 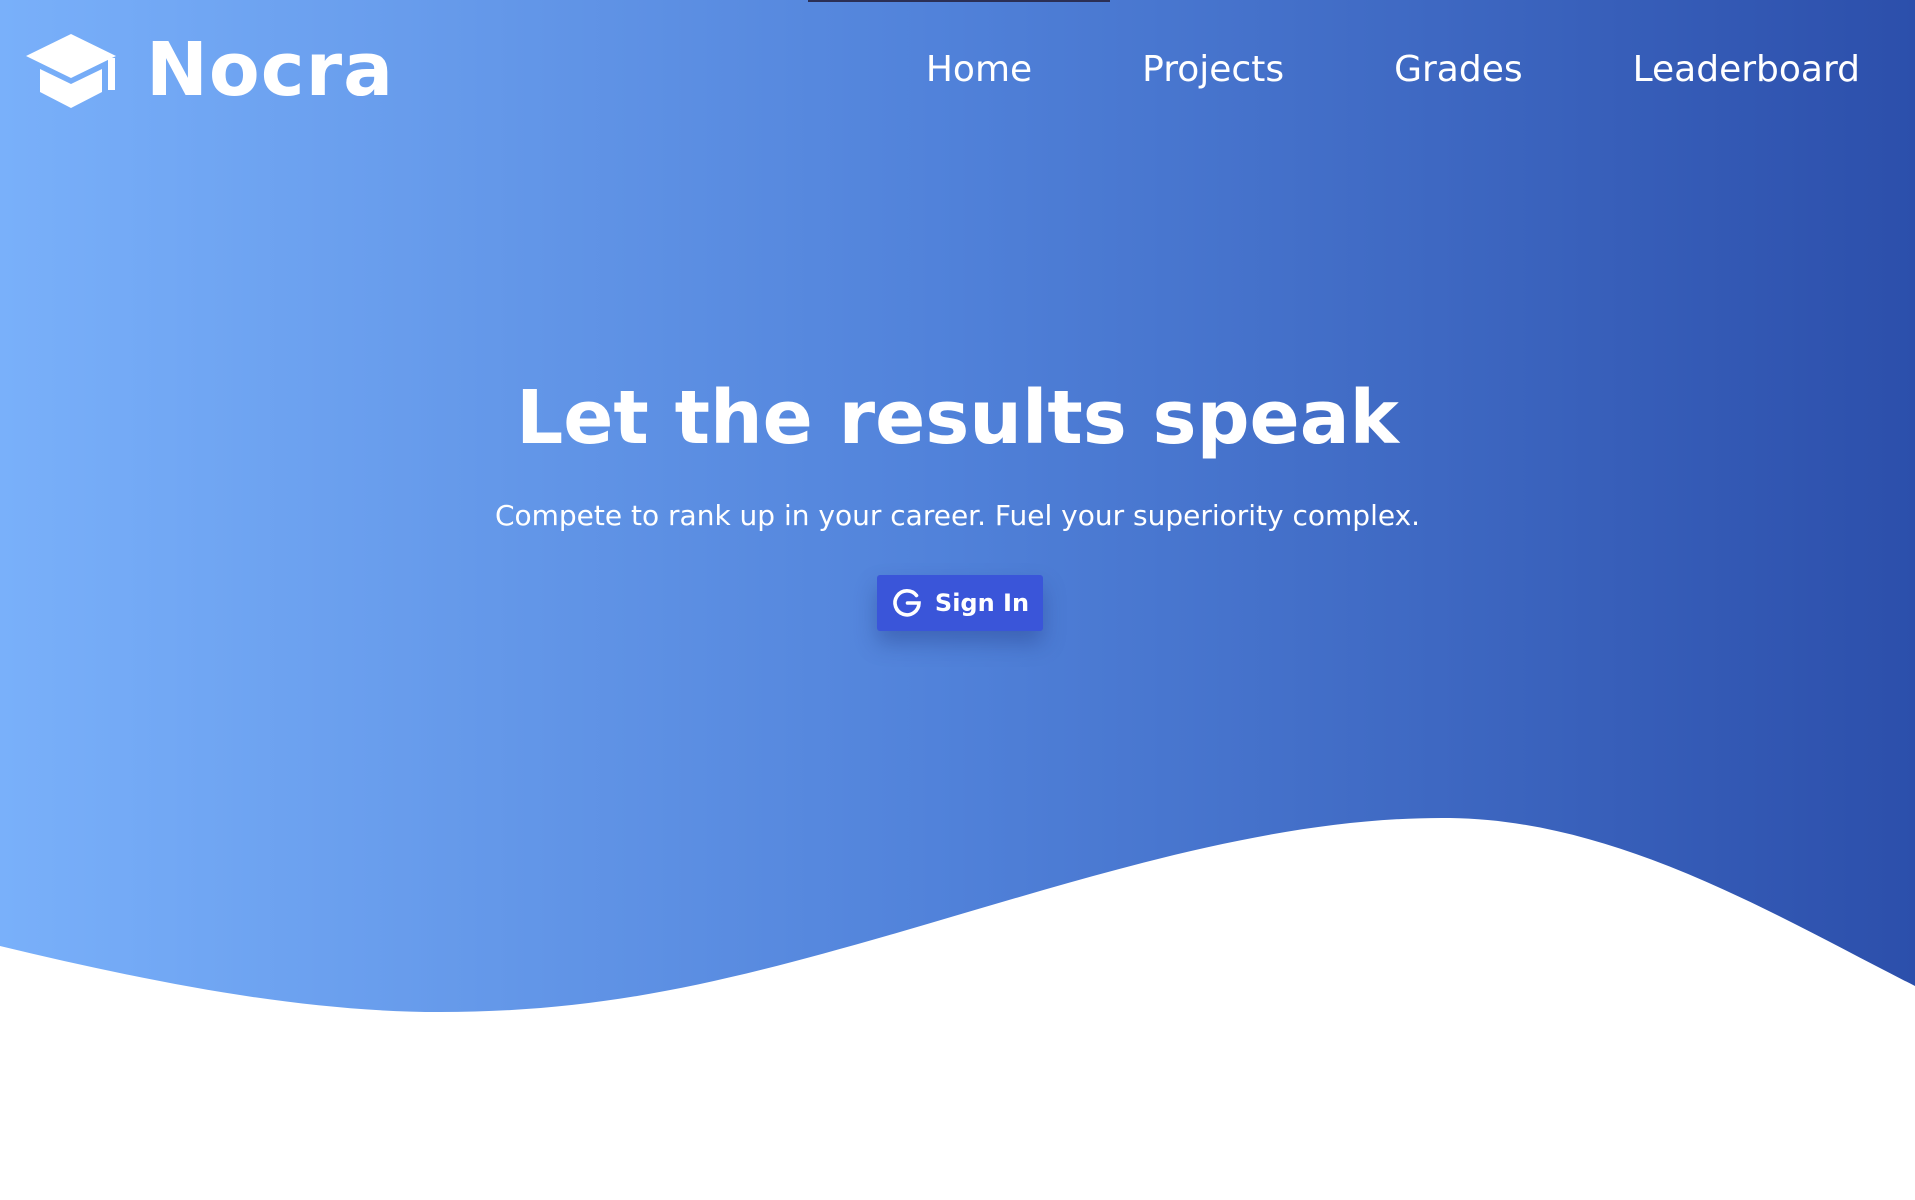 I want to click on nav-link-home: Home, so click(x=979, y=70).